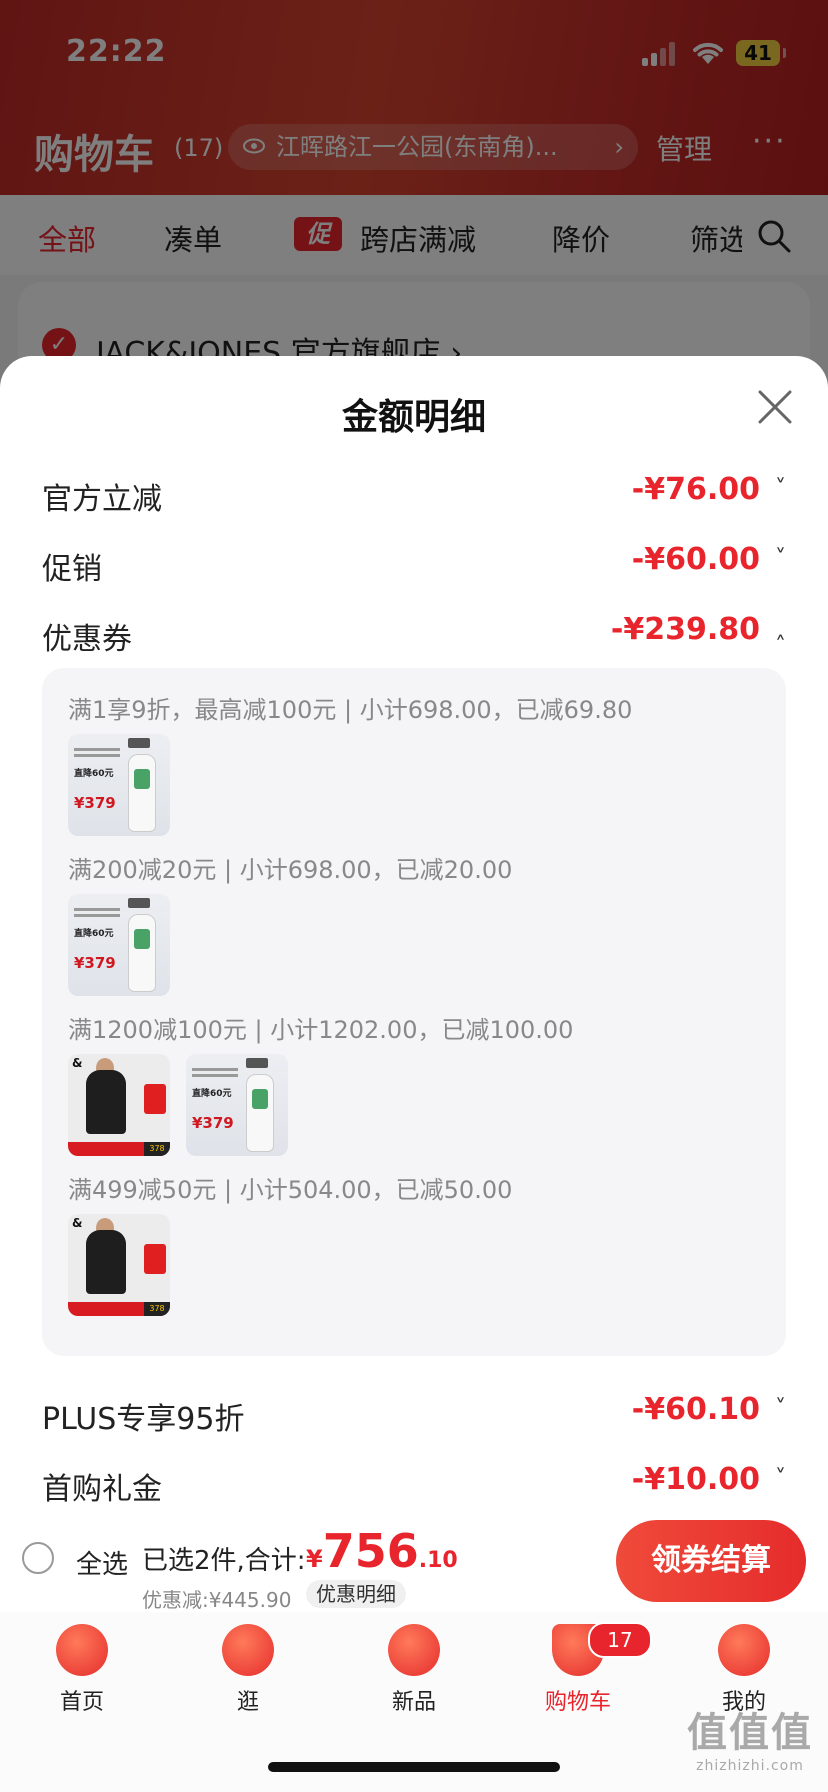 The width and height of the screenshot is (828, 1792). I want to click on tab-label: 逛, so click(247, 1702).